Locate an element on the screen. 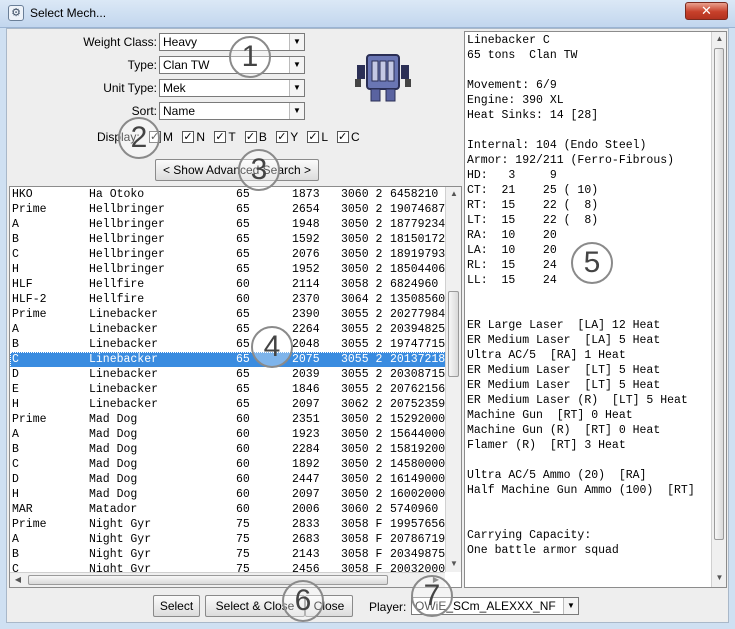  table-cell: 15644000 is located at coordinates (417, 434).